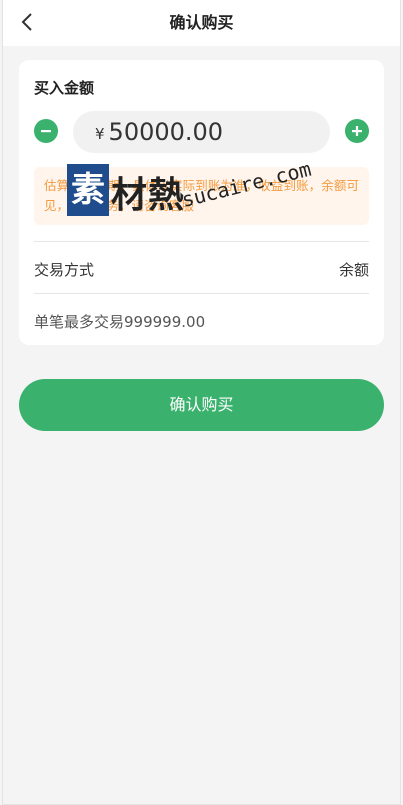  What do you see at coordinates (166, 132) in the screenshot?
I see `amount-value: 50000.00` at bounding box center [166, 132].